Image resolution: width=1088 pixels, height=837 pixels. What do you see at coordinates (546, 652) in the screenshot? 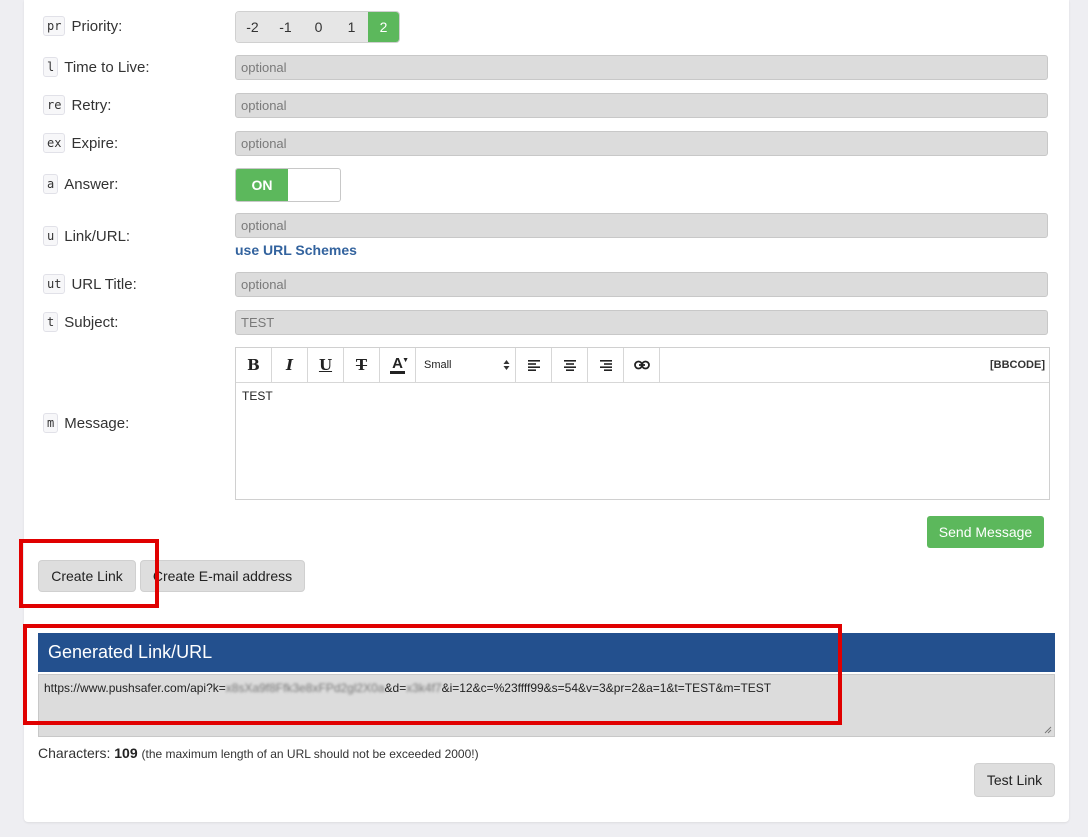
I see `generated-link-header: Generated Link/URL` at bounding box center [546, 652].